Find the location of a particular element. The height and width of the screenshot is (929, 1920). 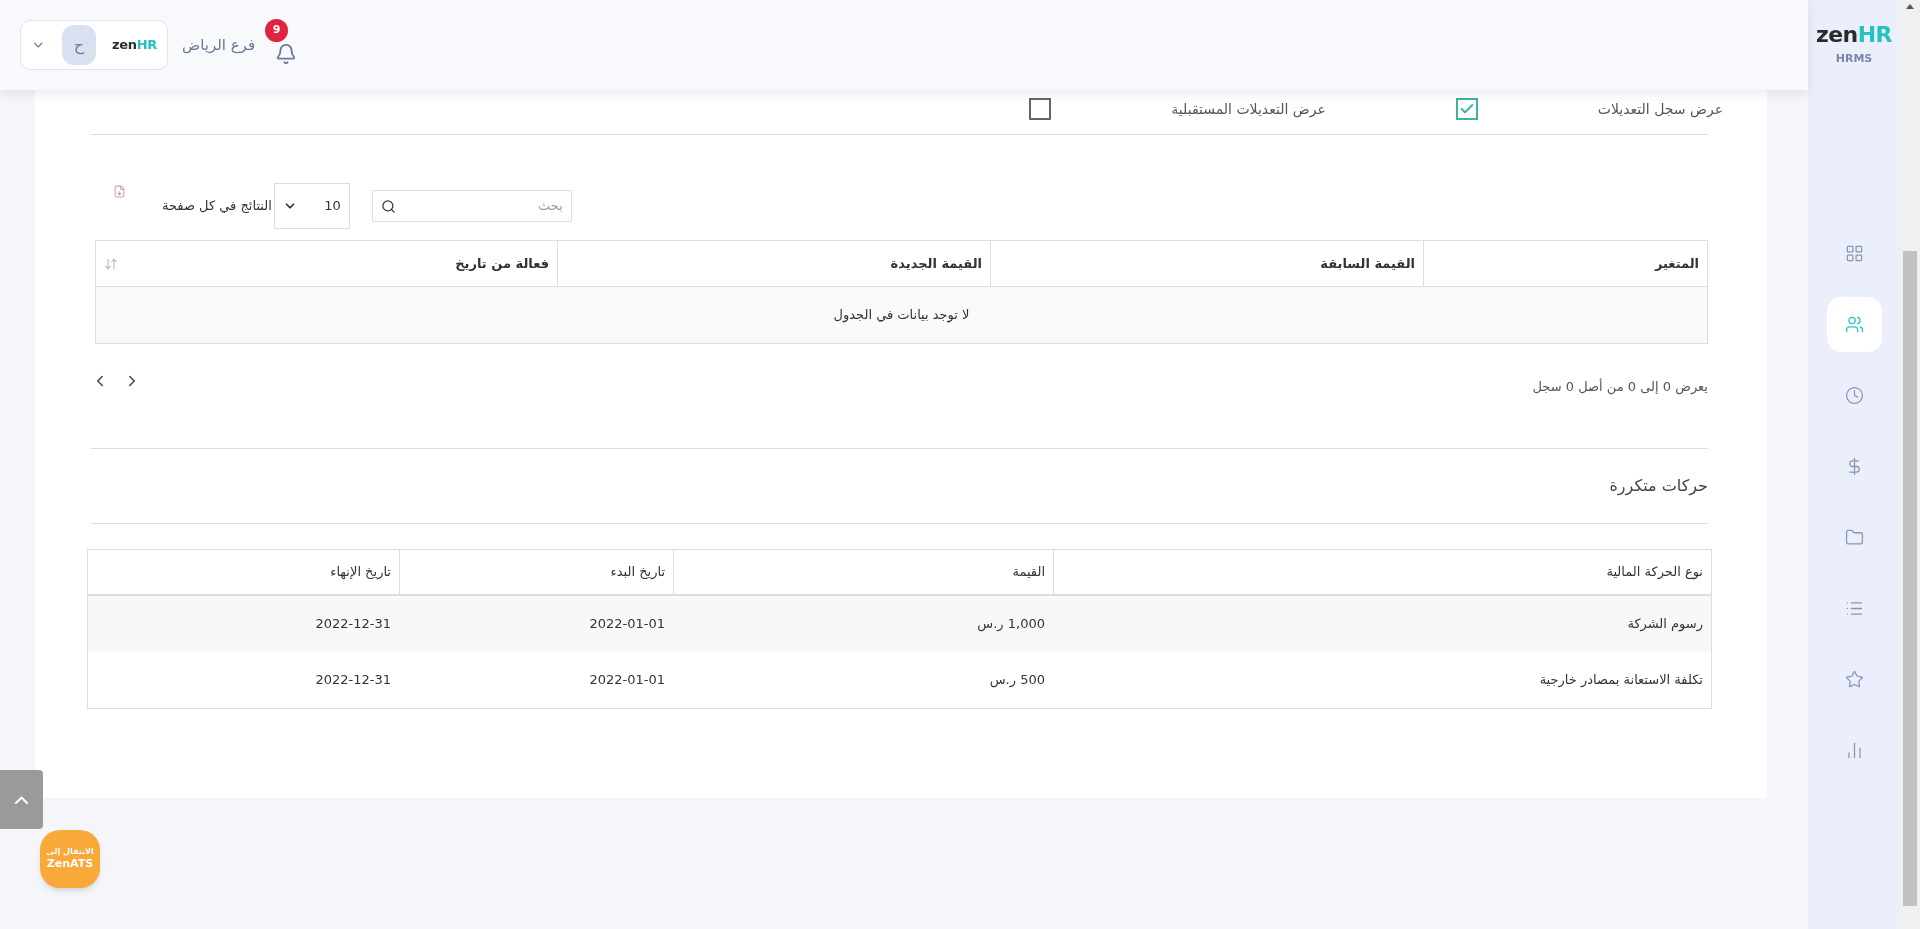

table-cell-text: 500 ر.س is located at coordinates (1017, 680).